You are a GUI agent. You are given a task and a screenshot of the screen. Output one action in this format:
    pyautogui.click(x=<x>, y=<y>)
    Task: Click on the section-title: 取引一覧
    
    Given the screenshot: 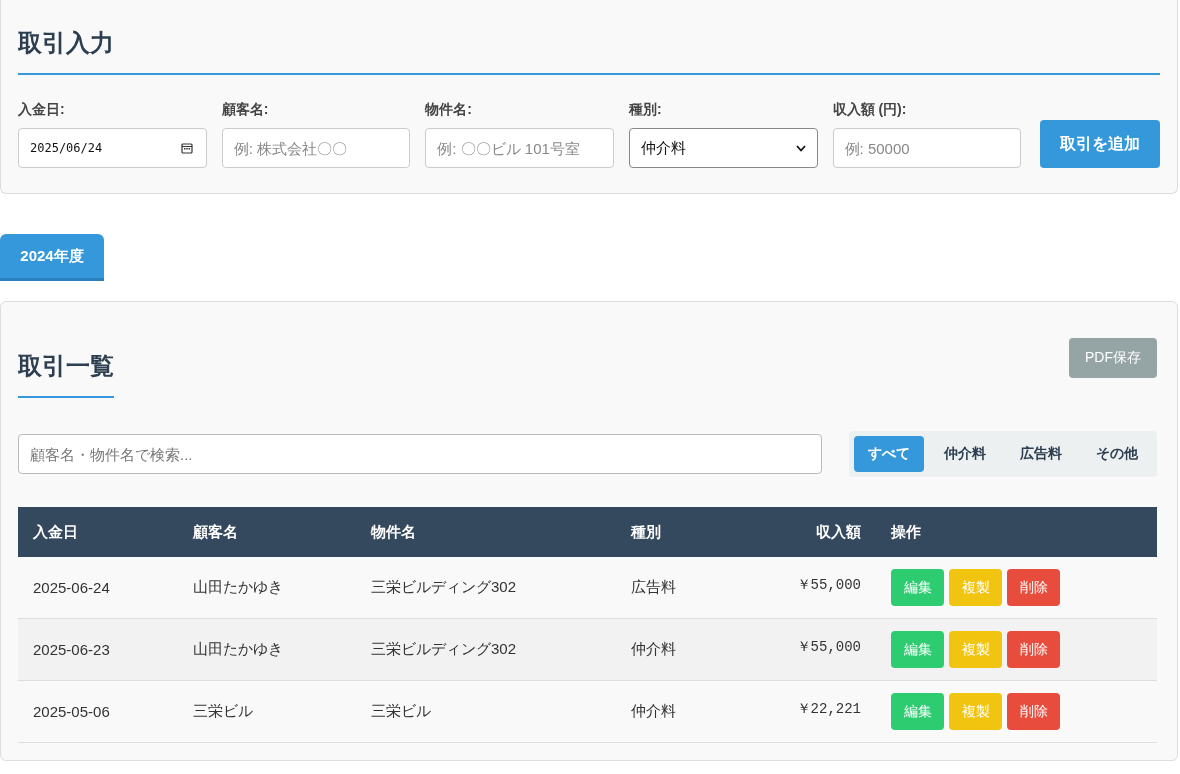 What is the action you would take?
    pyautogui.click(x=66, y=374)
    